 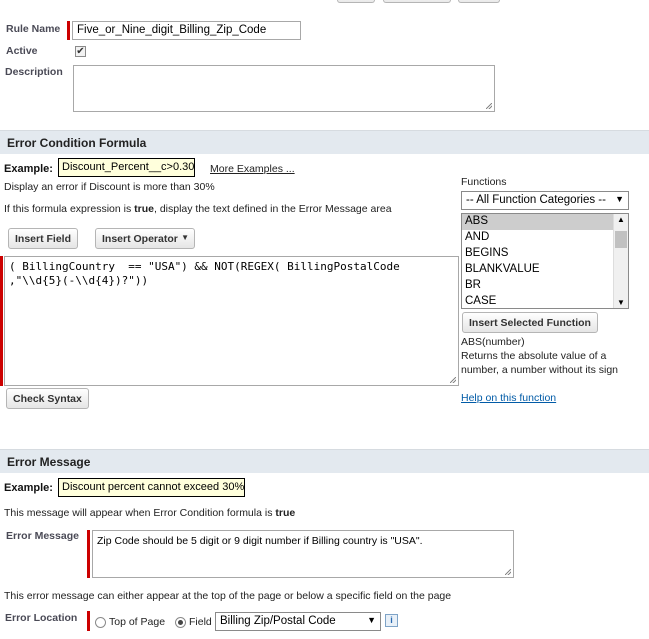 I want to click on function-category-value: -- All Function Categories --, so click(x=536, y=200).